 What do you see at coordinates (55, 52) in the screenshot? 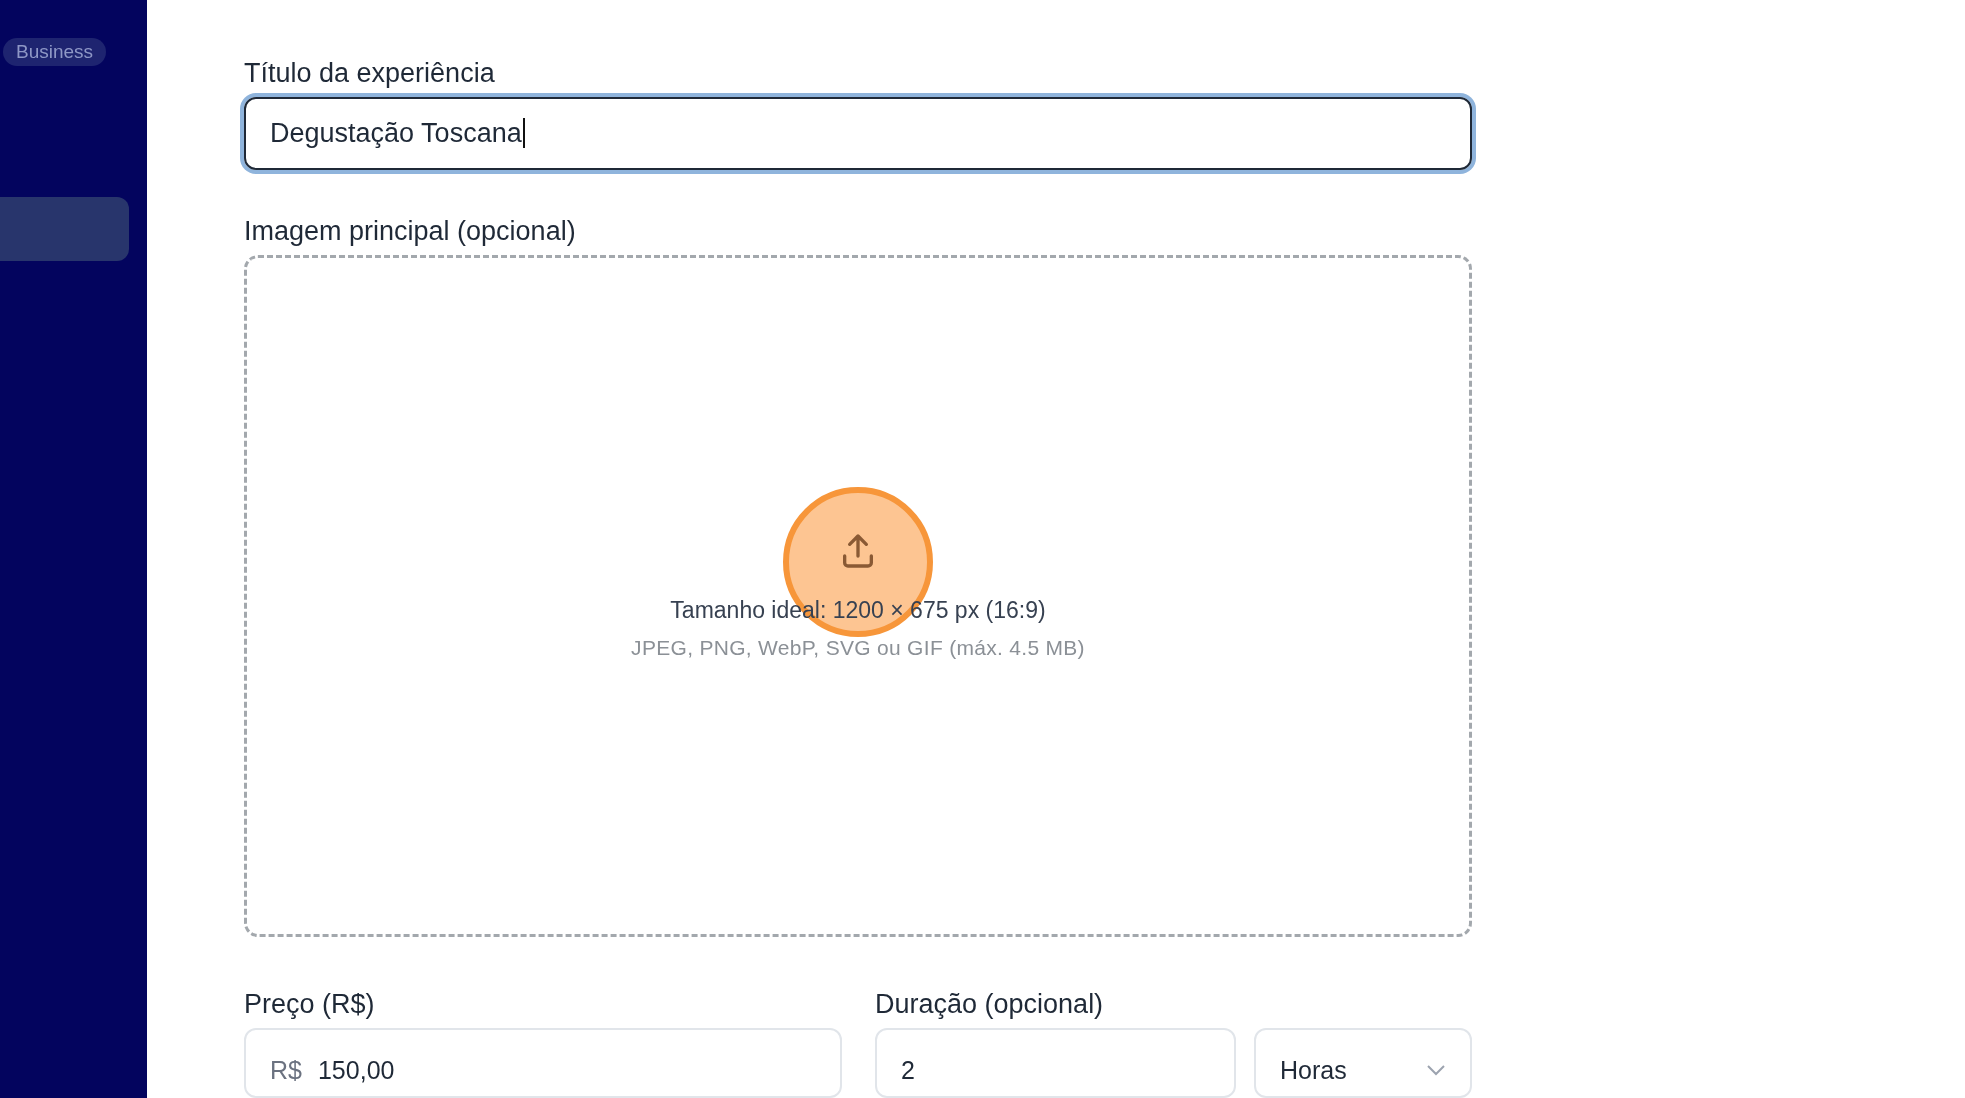
I see `plan-badge: Business` at bounding box center [55, 52].